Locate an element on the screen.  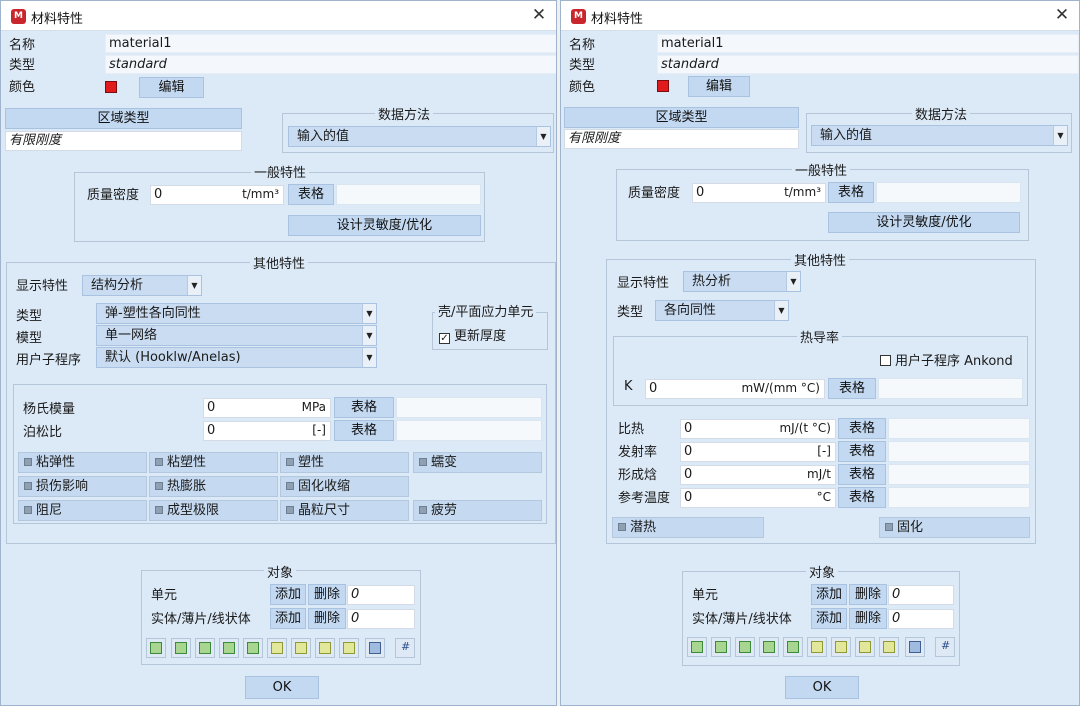
display-props-select: 结构分析 ▼ is located at coordinates (142, 285).